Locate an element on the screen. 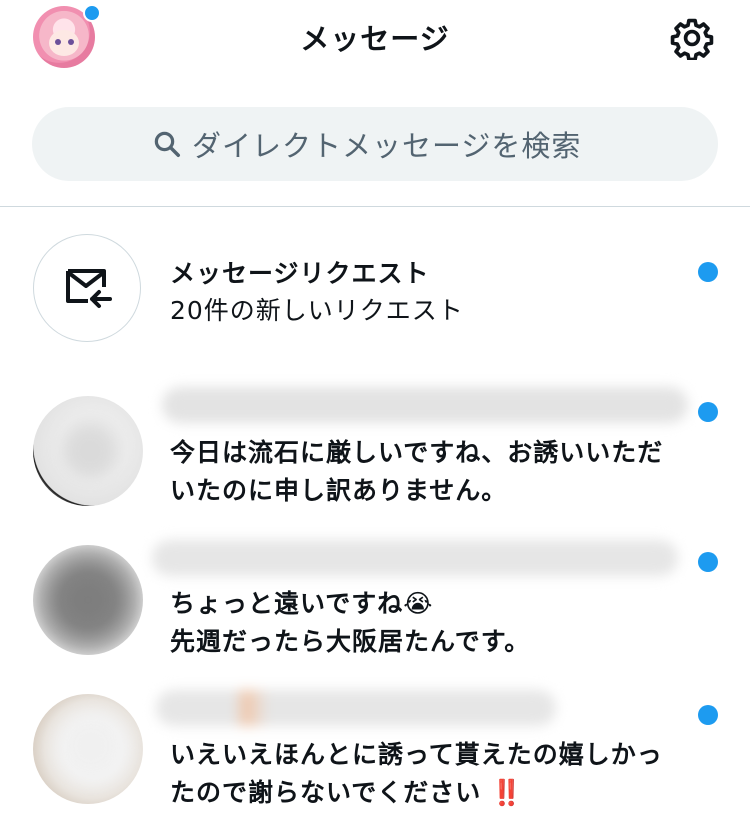 This screenshot has width=750, height=835. crying-emoji: 😭 is located at coordinates (418, 603).